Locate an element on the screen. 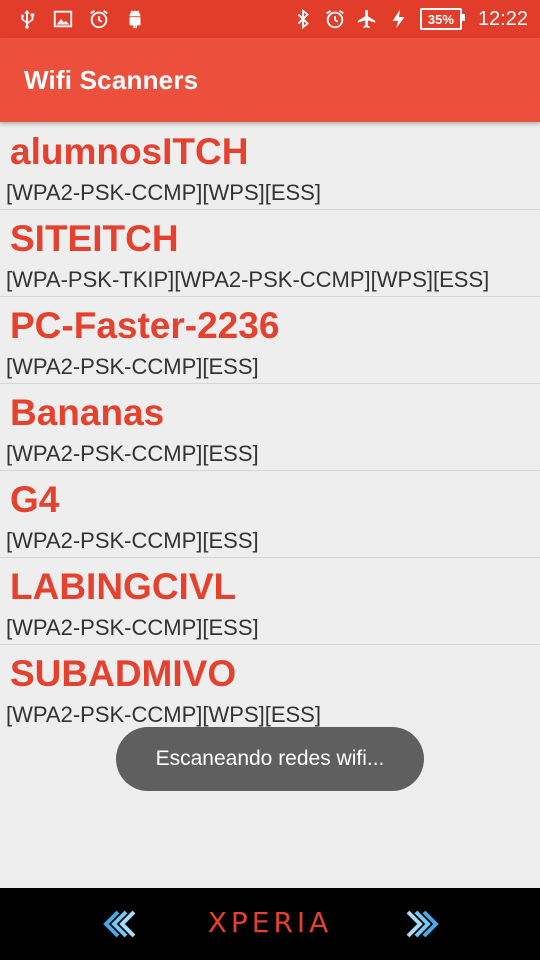 Image resolution: width=540 pixels, height=960 pixels. list-item: Bananas [WPA2-PSK-CCMP][ESS] is located at coordinates (270, 427).